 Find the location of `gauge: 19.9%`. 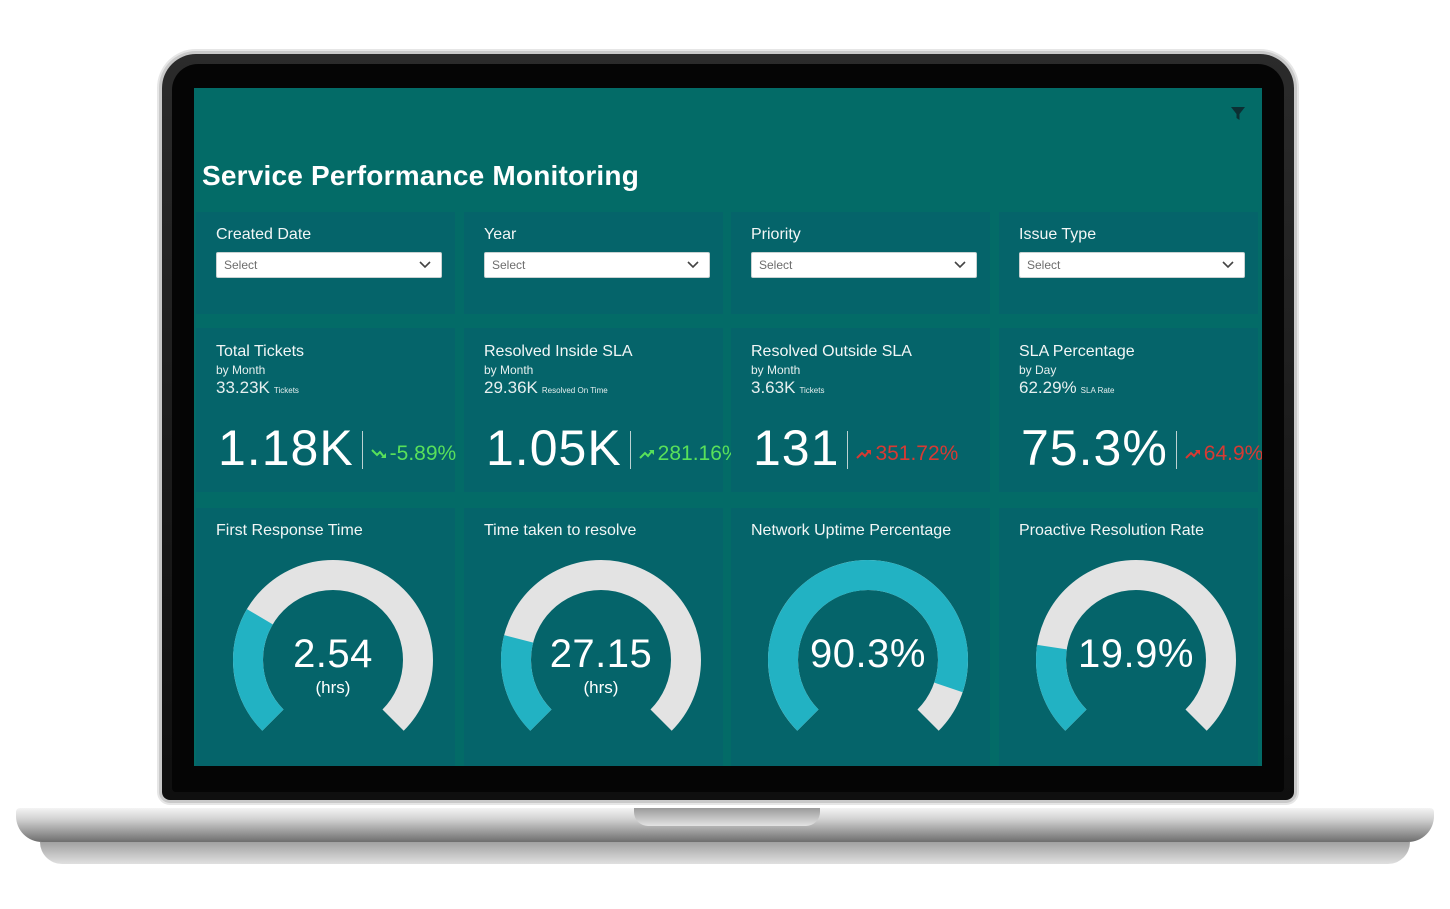

gauge: 19.9% is located at coordinates (1136, 643).